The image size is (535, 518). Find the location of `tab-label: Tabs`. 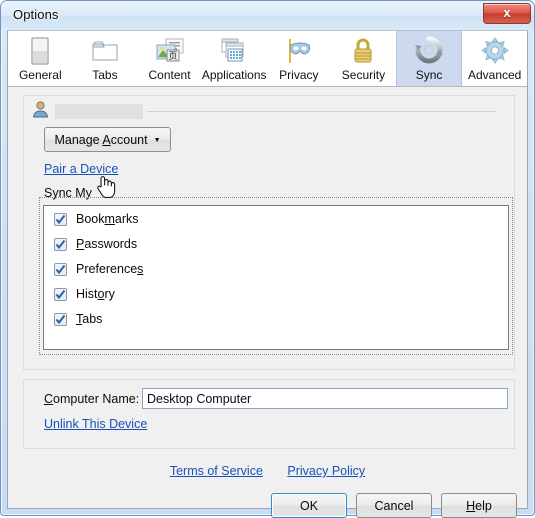

tab-label: Tabs is located at coordinates (105, 75).